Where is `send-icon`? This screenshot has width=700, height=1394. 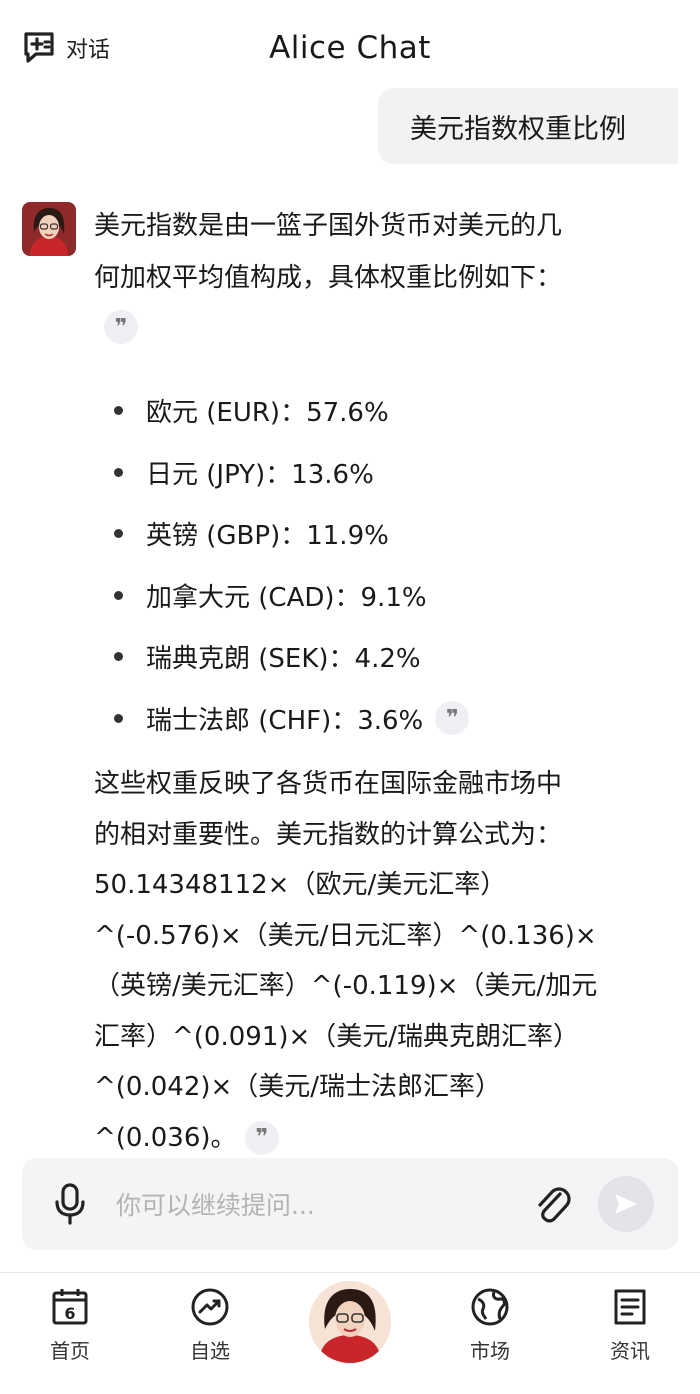
send-icon is located at coordinates (626, 1204).